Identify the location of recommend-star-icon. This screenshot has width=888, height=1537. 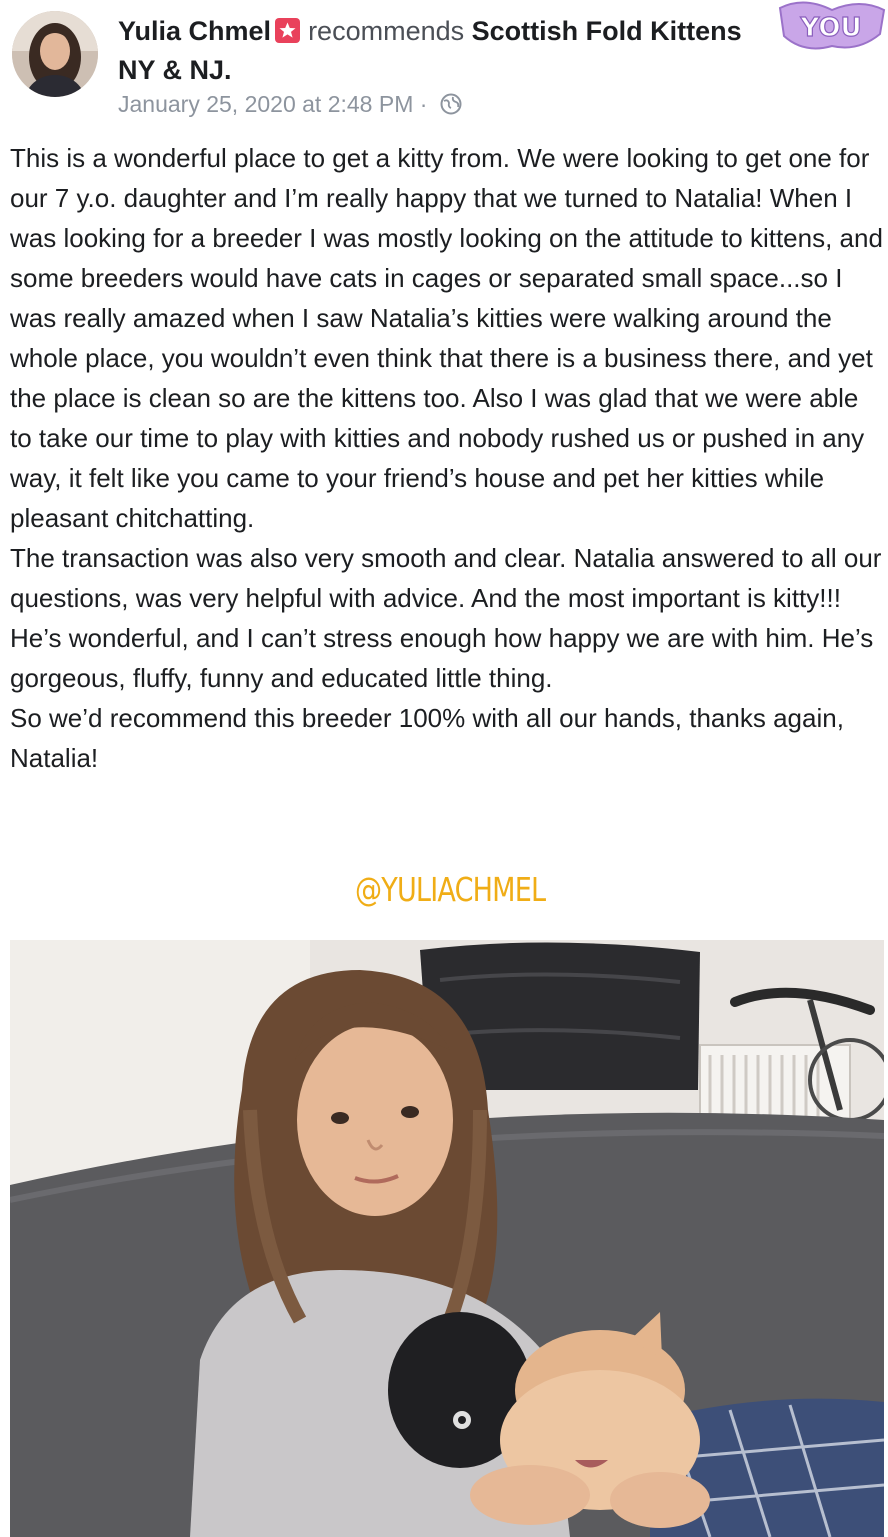
(288, 30).